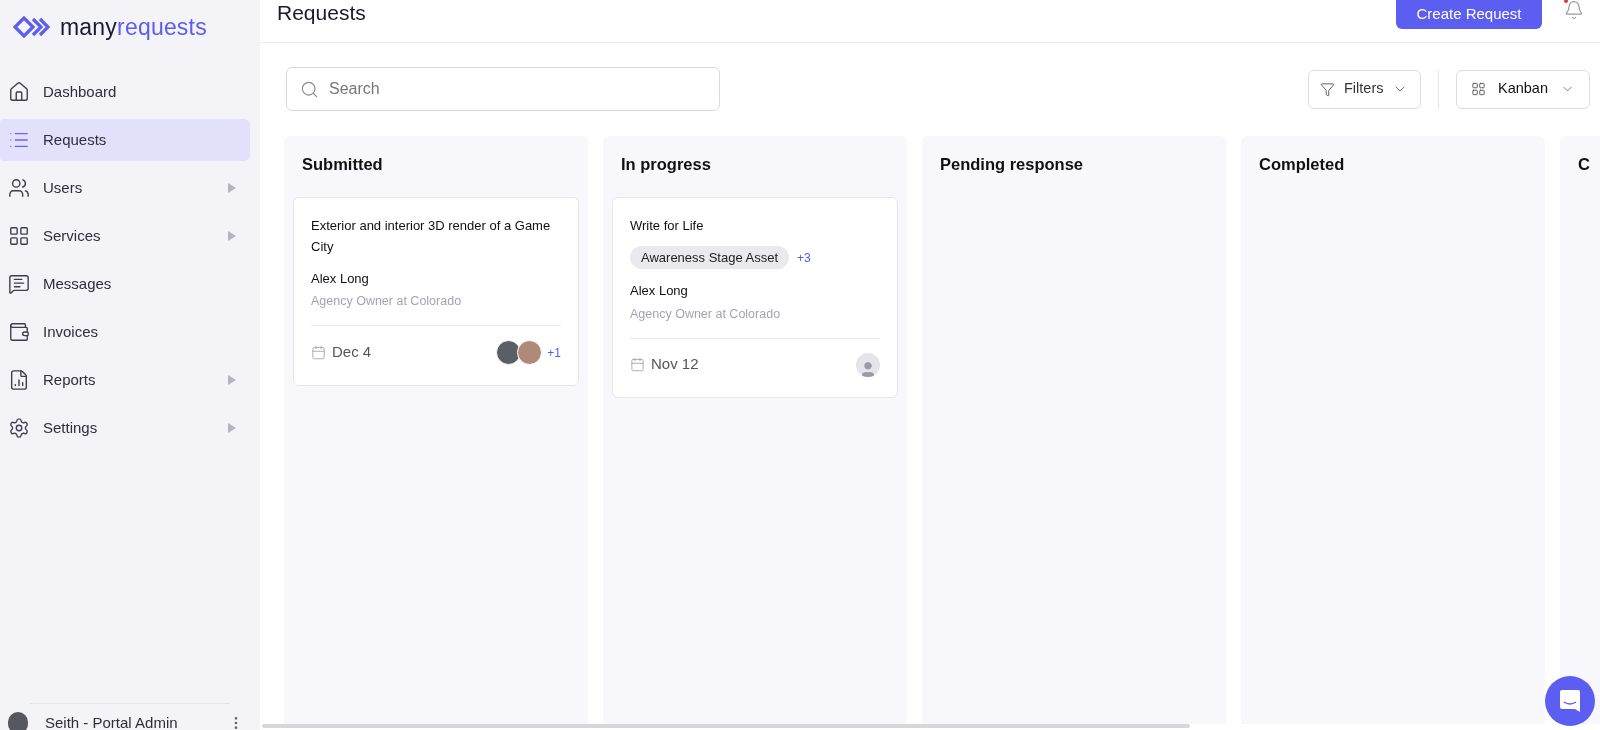 Image resolution: width=1600 pixels, height=730 pixels. What do you see at coordinates (19, 236) in the screenshot?
I see `grid-icon` at bounding box center [19, 236].